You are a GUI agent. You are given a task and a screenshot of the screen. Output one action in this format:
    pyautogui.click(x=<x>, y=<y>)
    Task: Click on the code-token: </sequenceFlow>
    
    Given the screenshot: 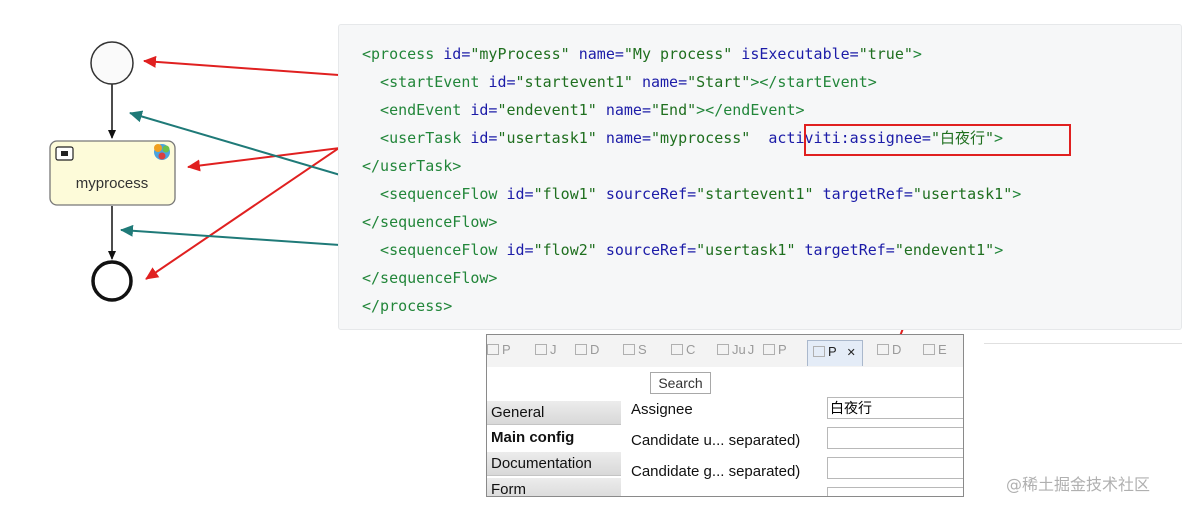 What is the action you would take?
    pyautogui.click(x=430, y=222)
    